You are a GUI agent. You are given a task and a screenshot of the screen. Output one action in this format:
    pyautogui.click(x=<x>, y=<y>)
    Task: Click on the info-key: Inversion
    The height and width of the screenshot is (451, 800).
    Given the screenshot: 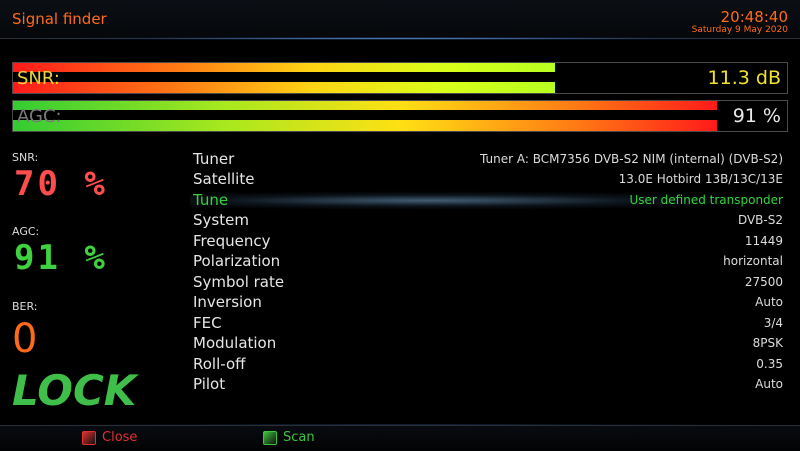 What is the action you would take?
    pyautogui.click(x=227, y=302)
    